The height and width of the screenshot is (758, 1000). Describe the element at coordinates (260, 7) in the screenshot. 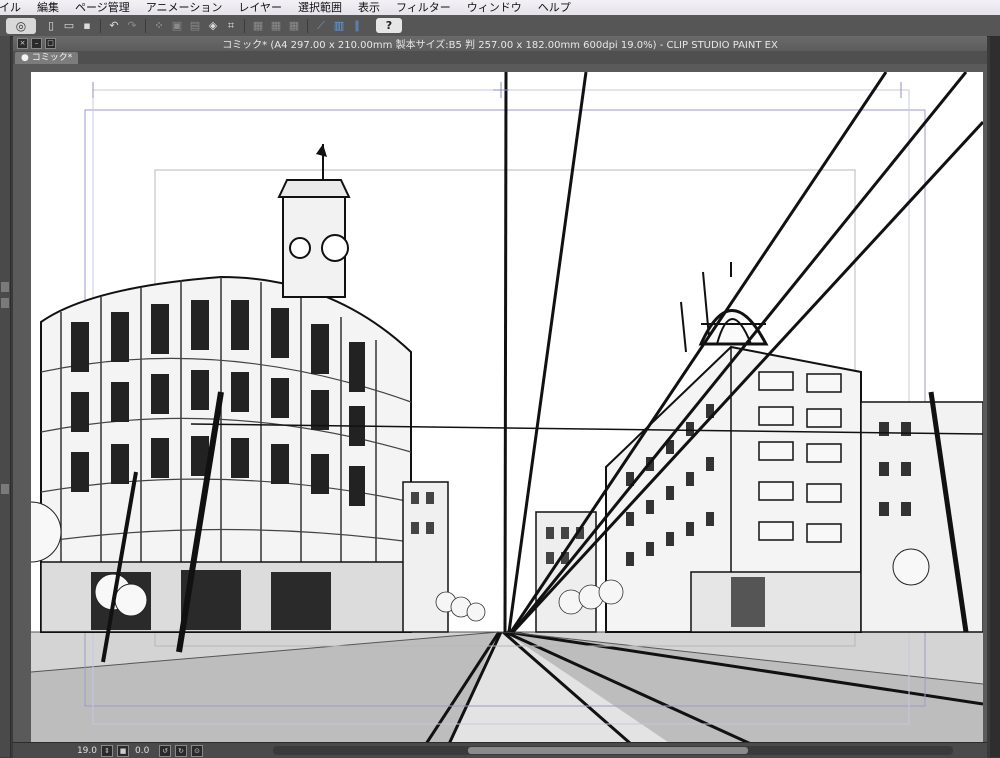

I see `menu-item: レイヤー` at that location.